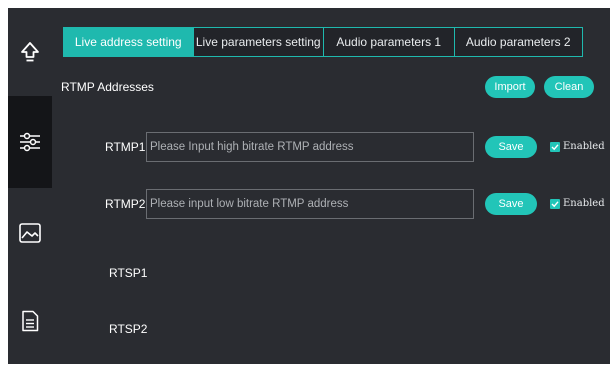 The image size is (611, 366). I want to click on upload-icon, so click(30, 52).